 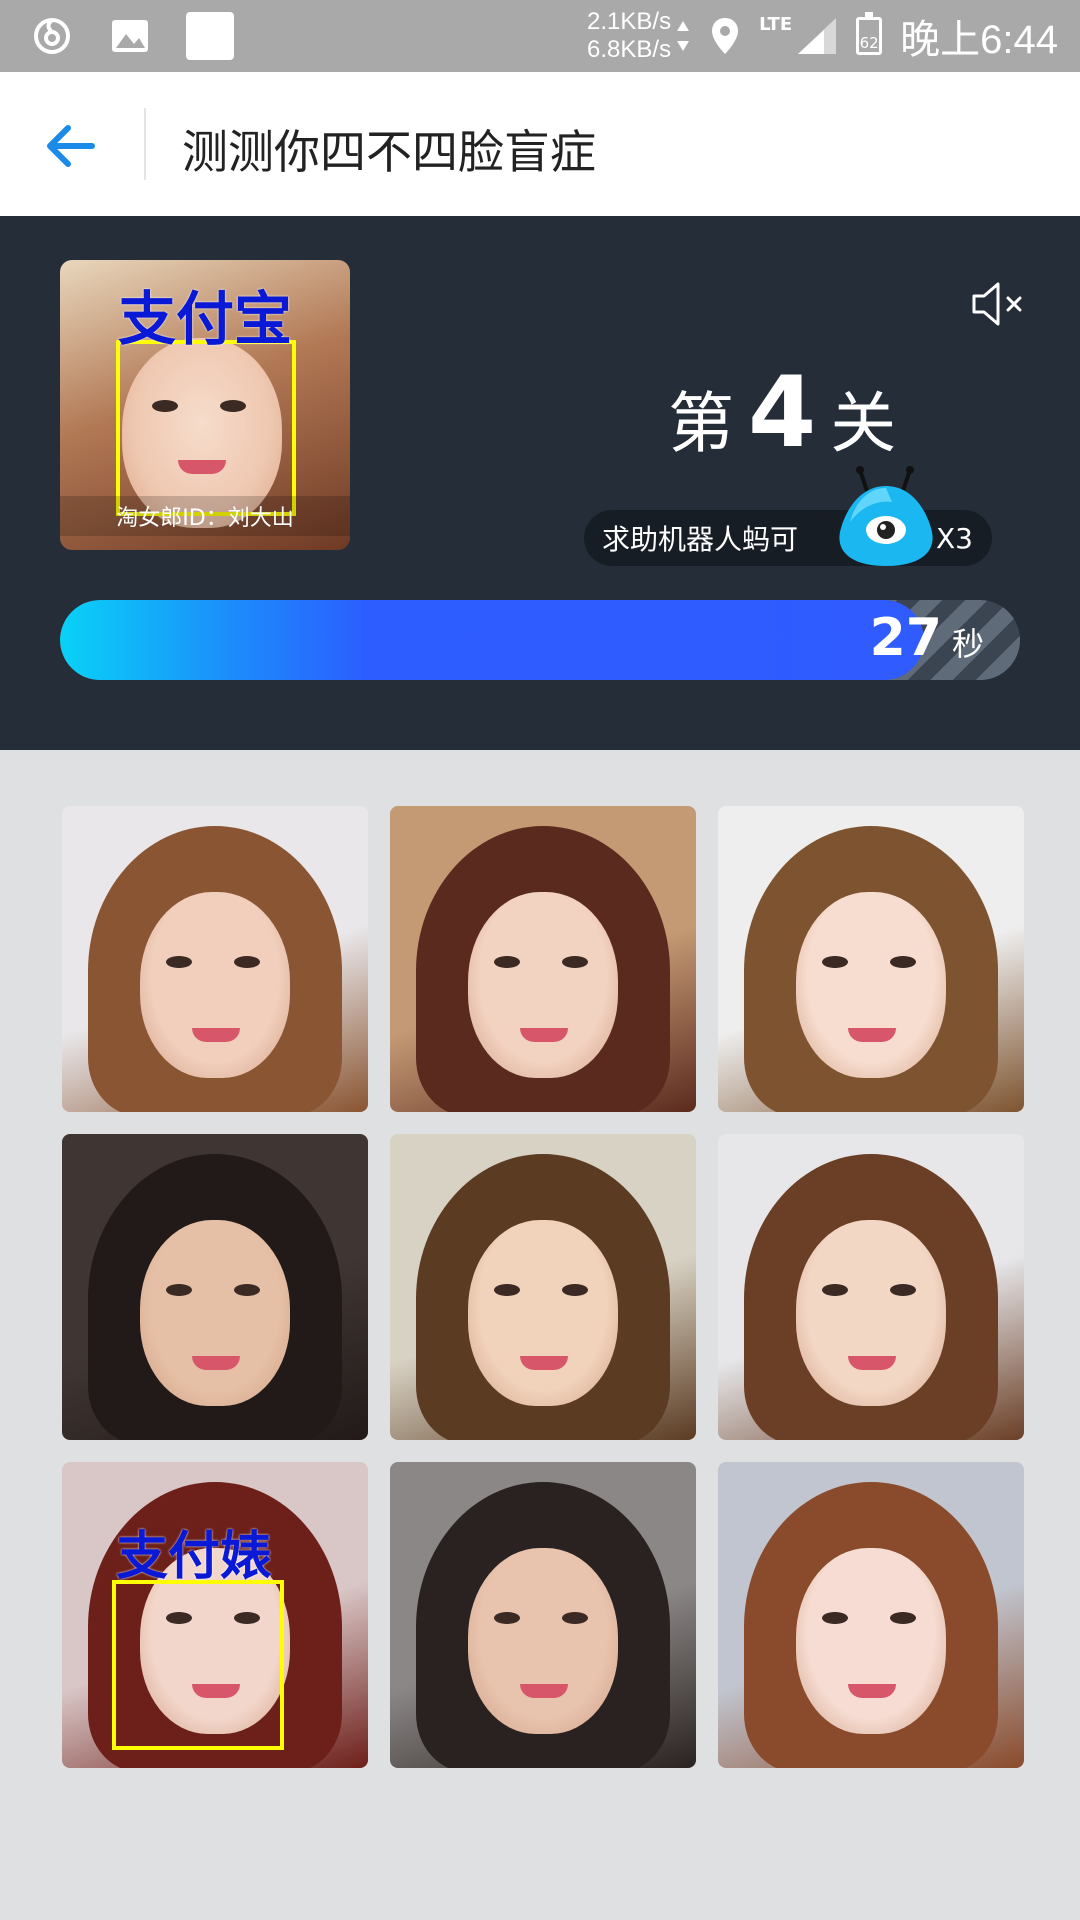 I want to click on face-tag-label: 支付宝, so click(x=205, y=319).